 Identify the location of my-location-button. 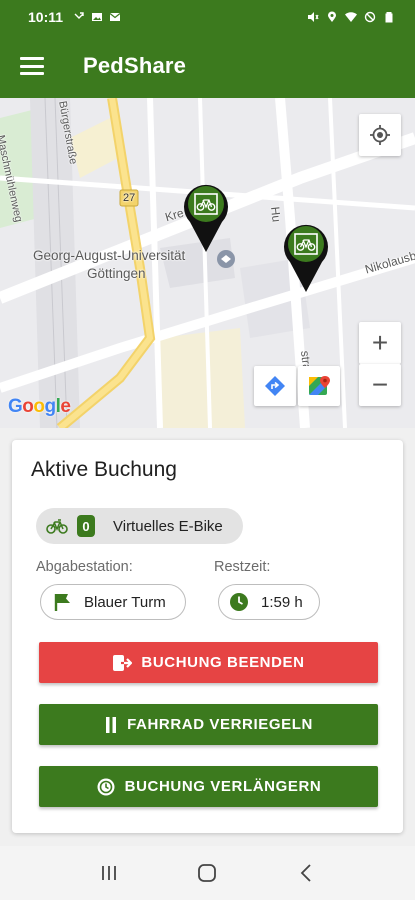
(380, 135).